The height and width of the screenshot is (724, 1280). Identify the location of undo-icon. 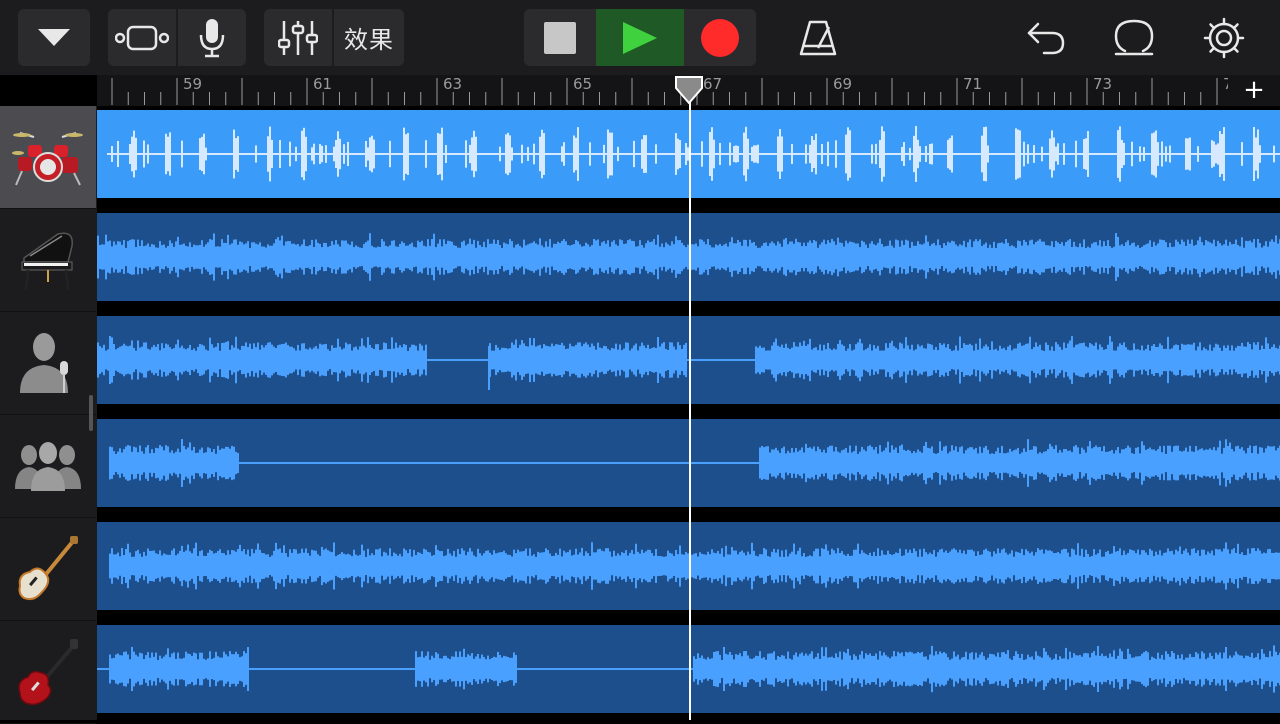
(1046, 38).